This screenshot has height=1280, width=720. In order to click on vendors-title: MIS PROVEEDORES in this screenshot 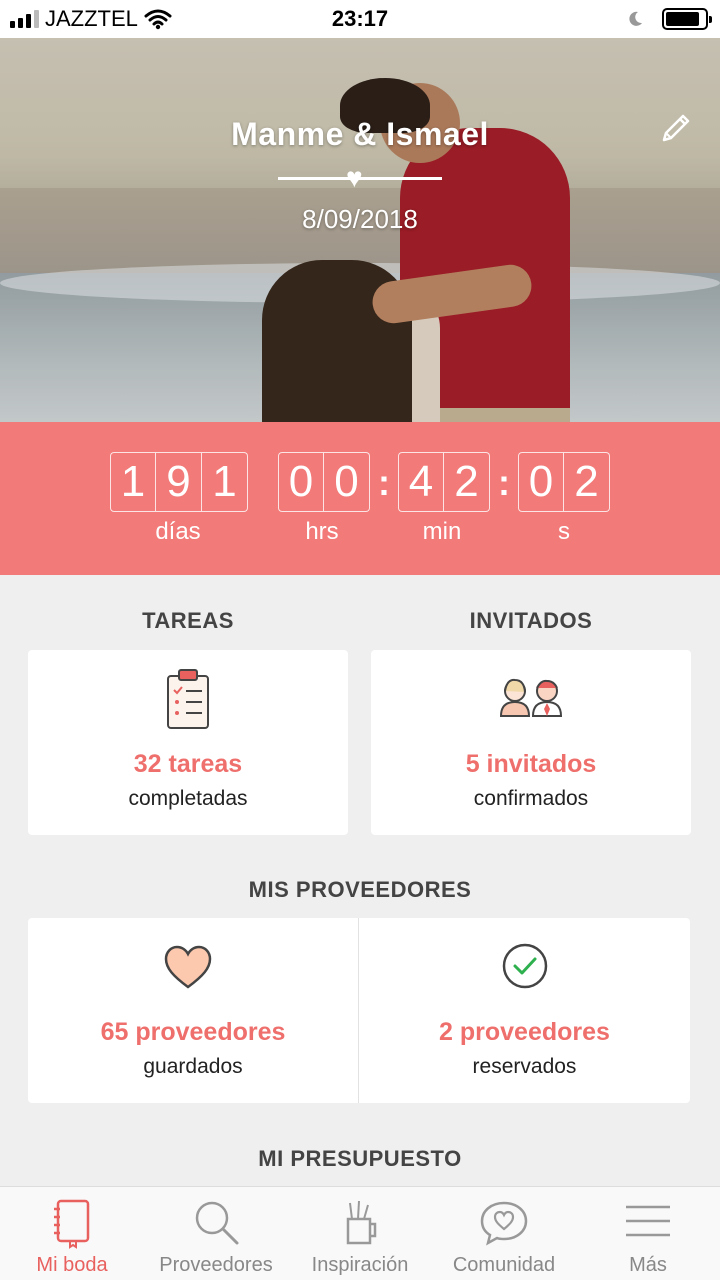, I will do `click(360, 889)`.